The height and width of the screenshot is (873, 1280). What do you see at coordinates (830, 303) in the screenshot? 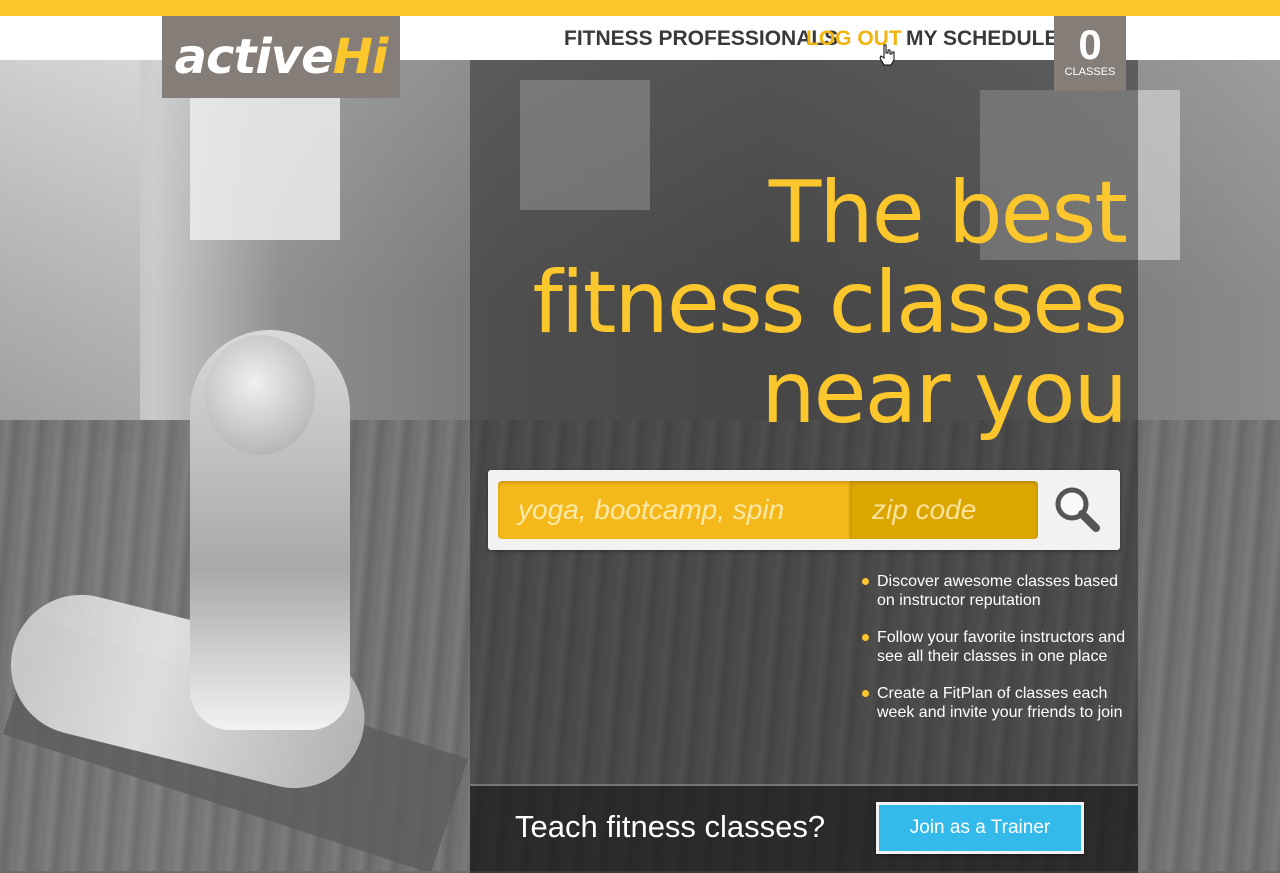
I see `headline-line-2: fitness classes` at bounding box center [830, 303].